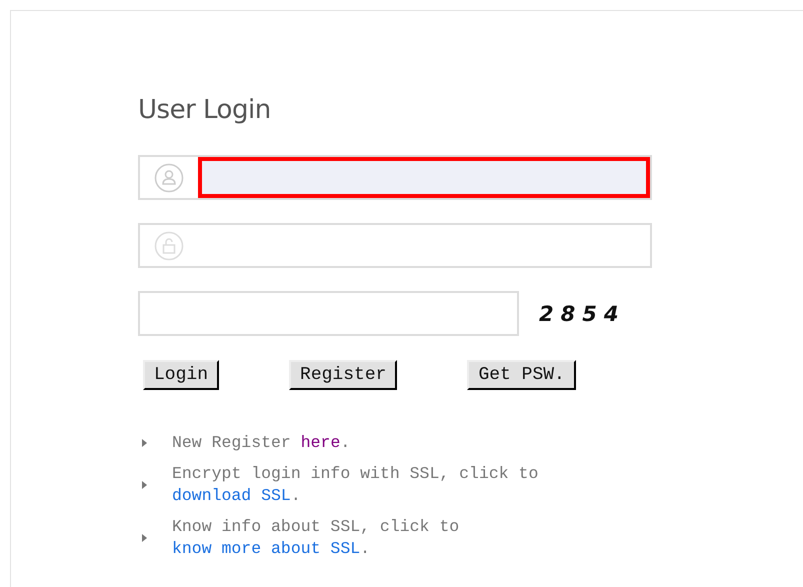 The width and height of the screenshot is (803, 587). Describe the element at coordinates (582, 314) in the screenshot. I see `captcha-code: 2854` at that location.